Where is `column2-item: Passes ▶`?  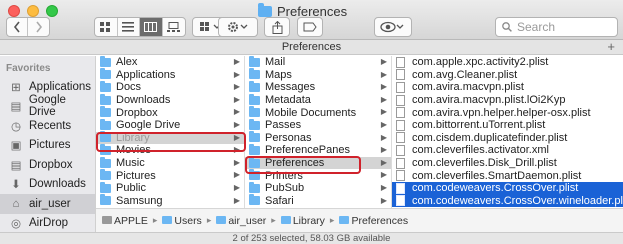
column2-item: Passes ▶ is located at coordinates (318, 125).